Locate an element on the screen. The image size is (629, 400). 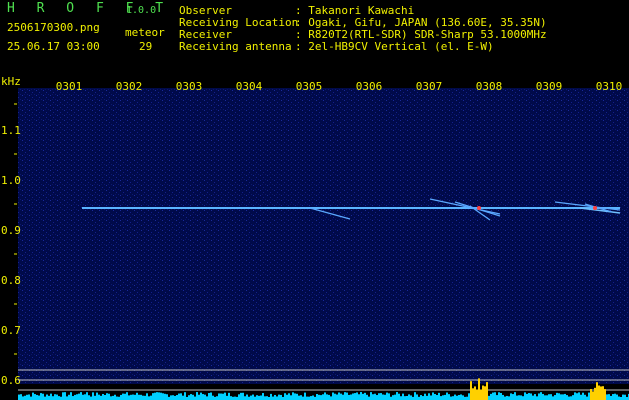
info-key-antenna: Receiving antenna is located at coordinates (235, 46).